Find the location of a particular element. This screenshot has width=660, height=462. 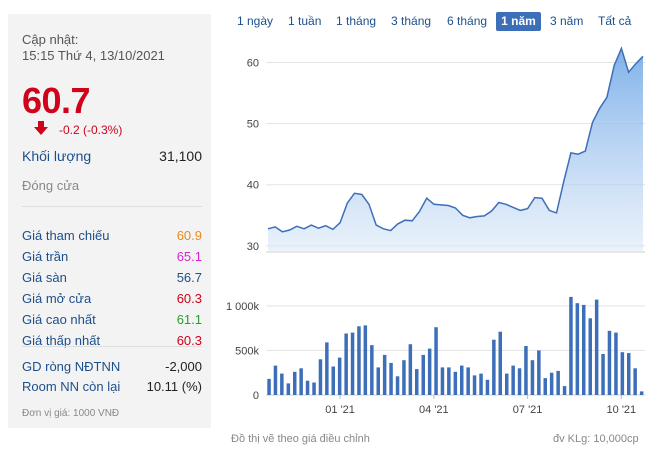

volume-y-tick: 500k is located at coordinates (247, 351).